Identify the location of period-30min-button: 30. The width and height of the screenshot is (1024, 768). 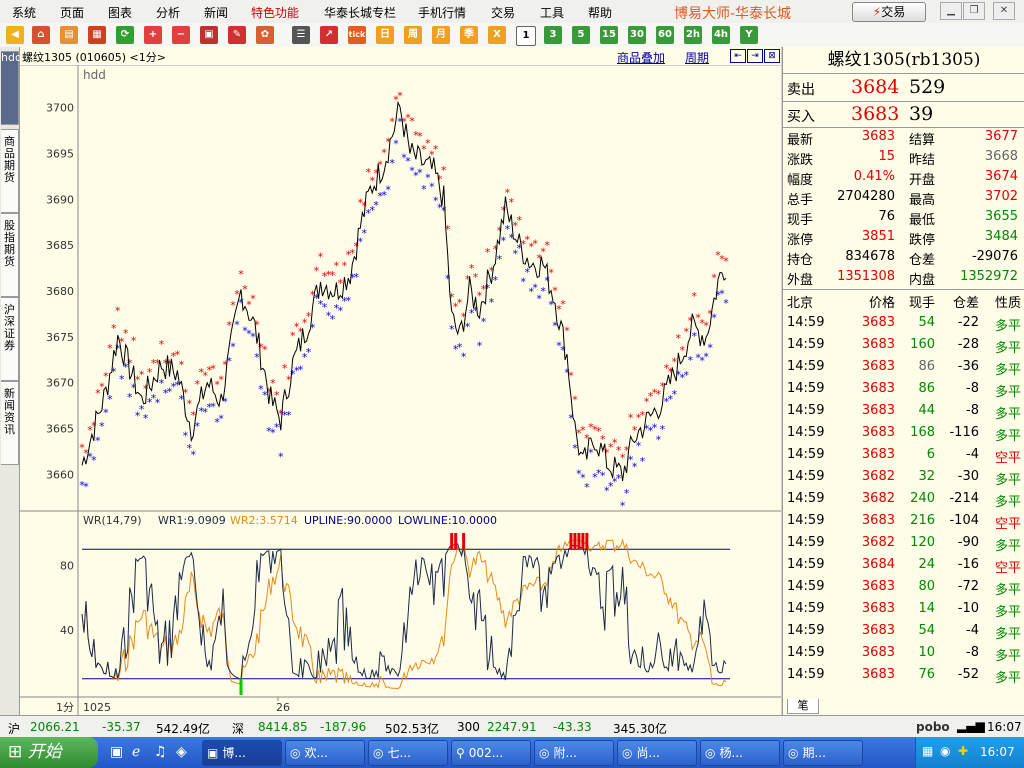
(637, 35).